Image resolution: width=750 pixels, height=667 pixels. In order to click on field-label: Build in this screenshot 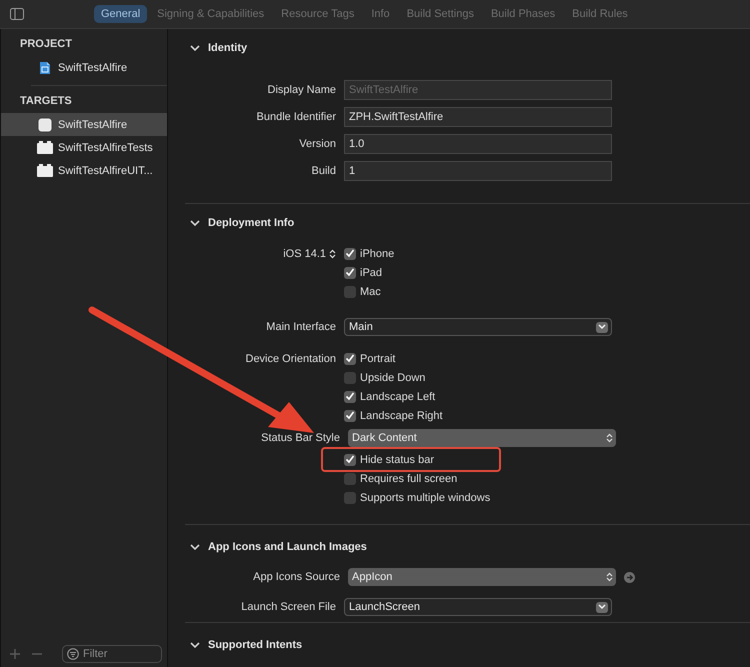, I will do `click(324, 171)`.